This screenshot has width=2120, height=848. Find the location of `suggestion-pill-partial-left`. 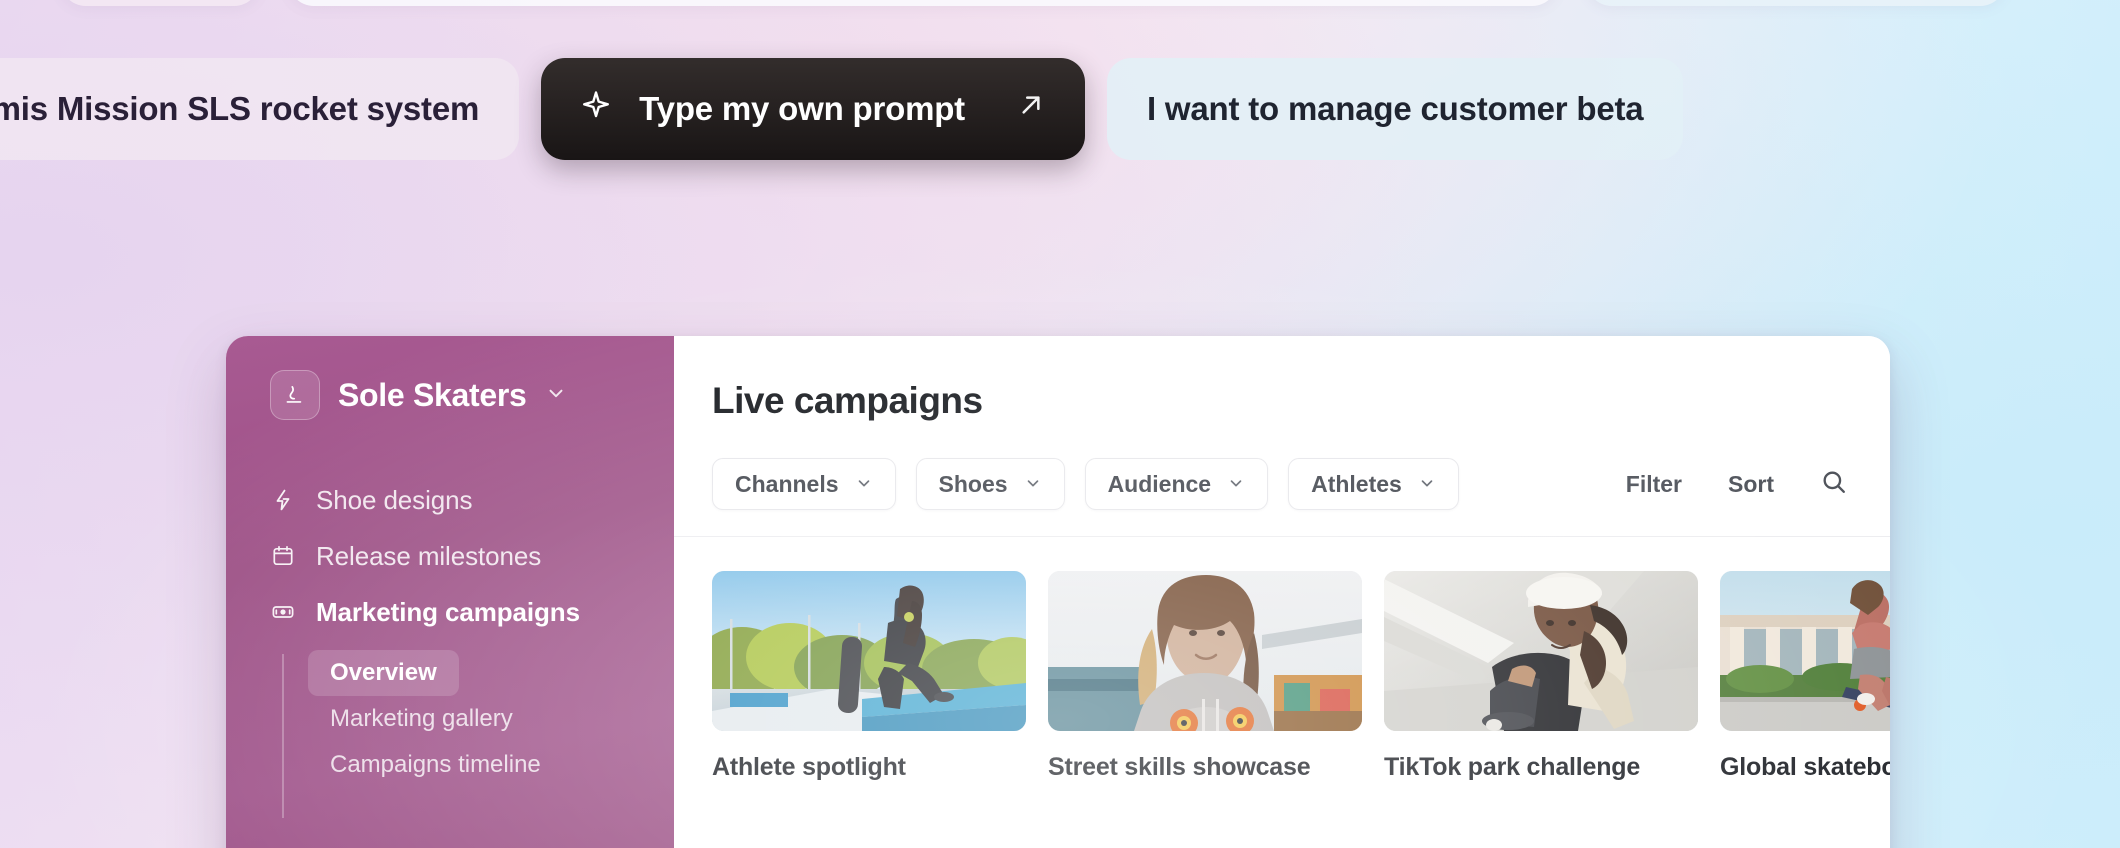

suggestion-pill-partial-left is located at coordinates (160, 3).